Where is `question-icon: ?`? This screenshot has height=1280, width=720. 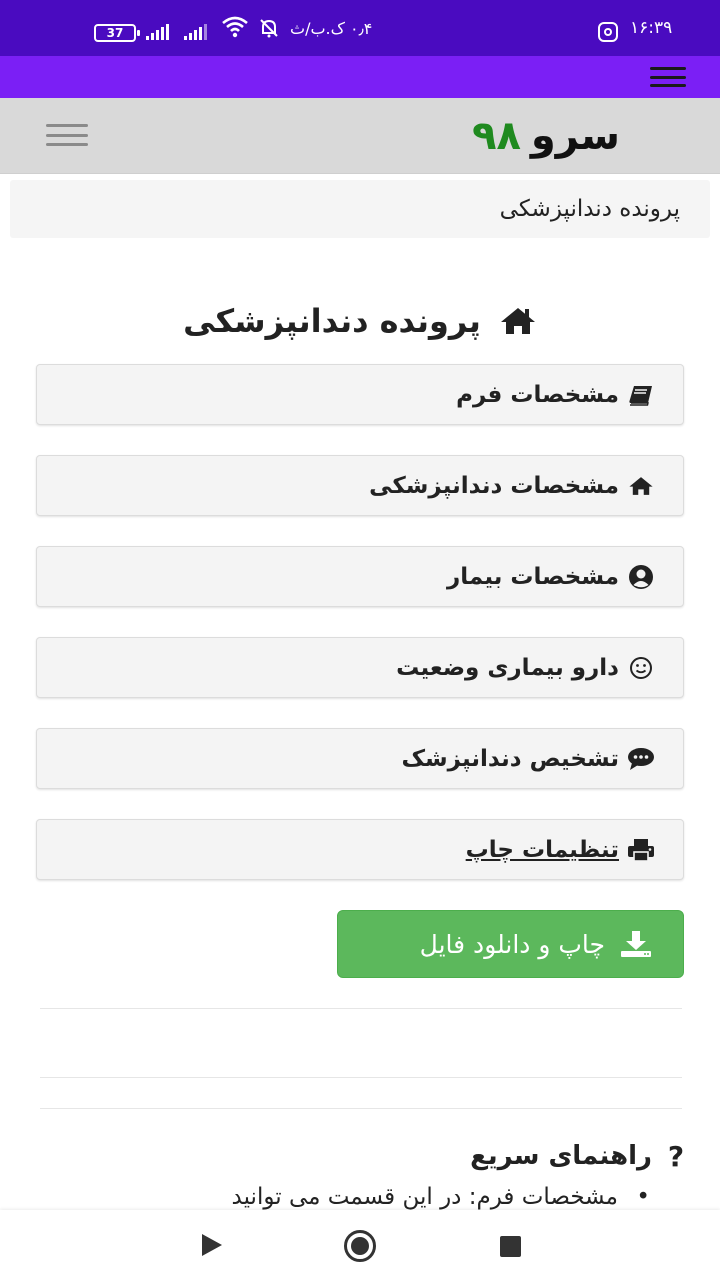
question-icon: ? is located at coordinates (676, 1156).